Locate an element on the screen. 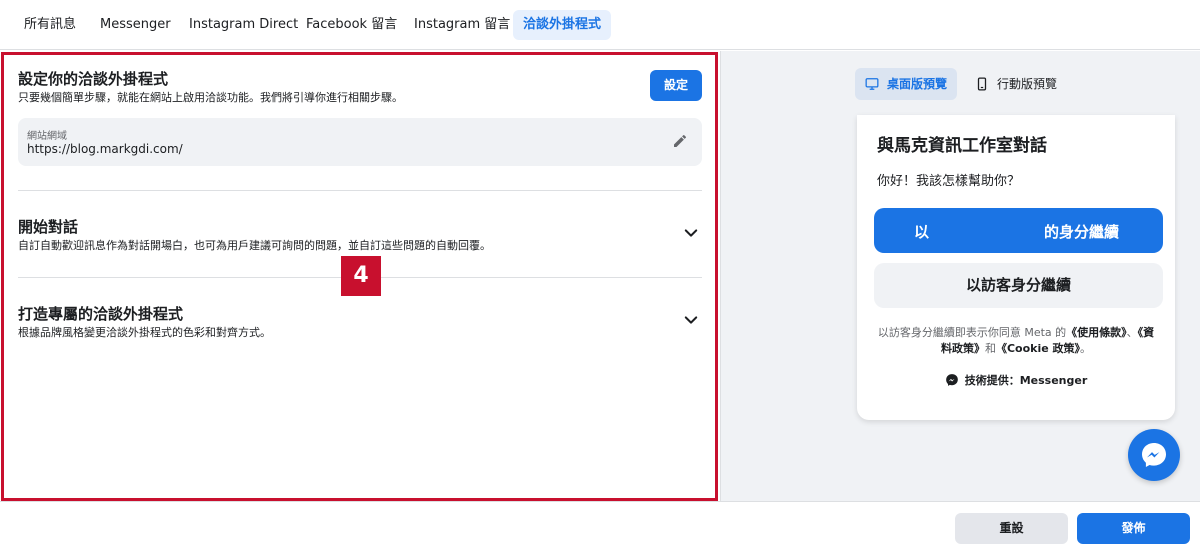 The height and width of the screenshot is (553, 1200). continue-as-label-end: 的身分繼續 is located at coordinates (1082, 232).